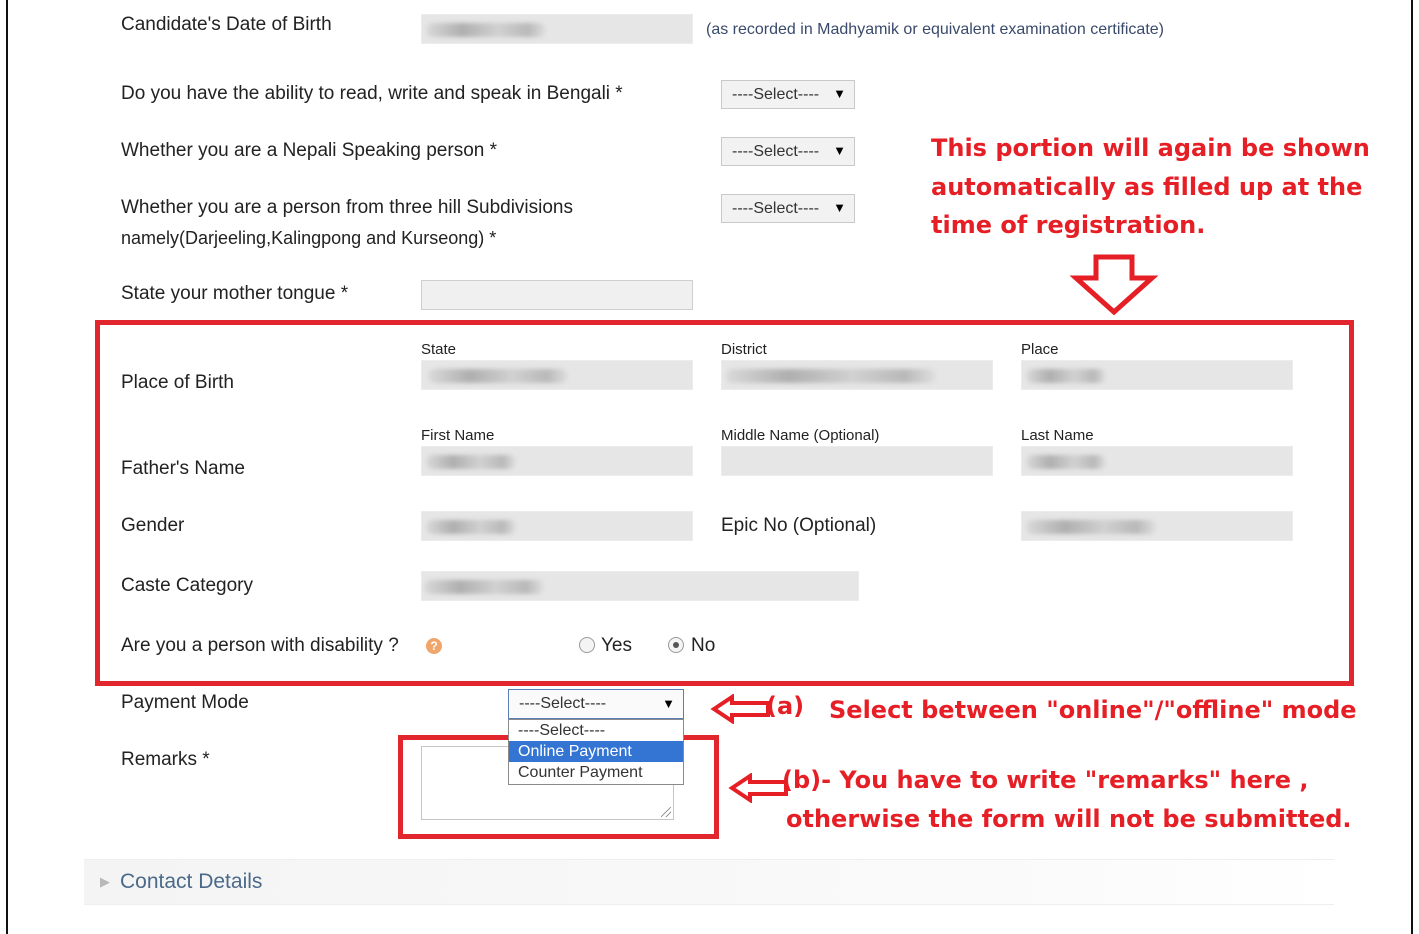  What do you see at coordinates (799, 525) in the screenshot?
I see `epic-label: Epic No (Optional)` at bounding box center [799, 525].